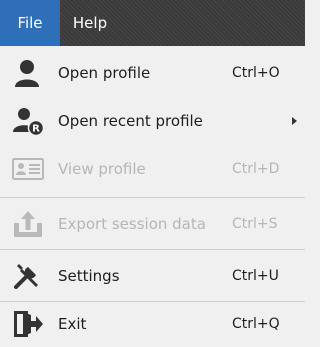 This screenshot has height=347, width=320. Describe the element at coordinates (256, 73) in the screenshot. I see `shortcut-label: Ctrl+O` at that location.